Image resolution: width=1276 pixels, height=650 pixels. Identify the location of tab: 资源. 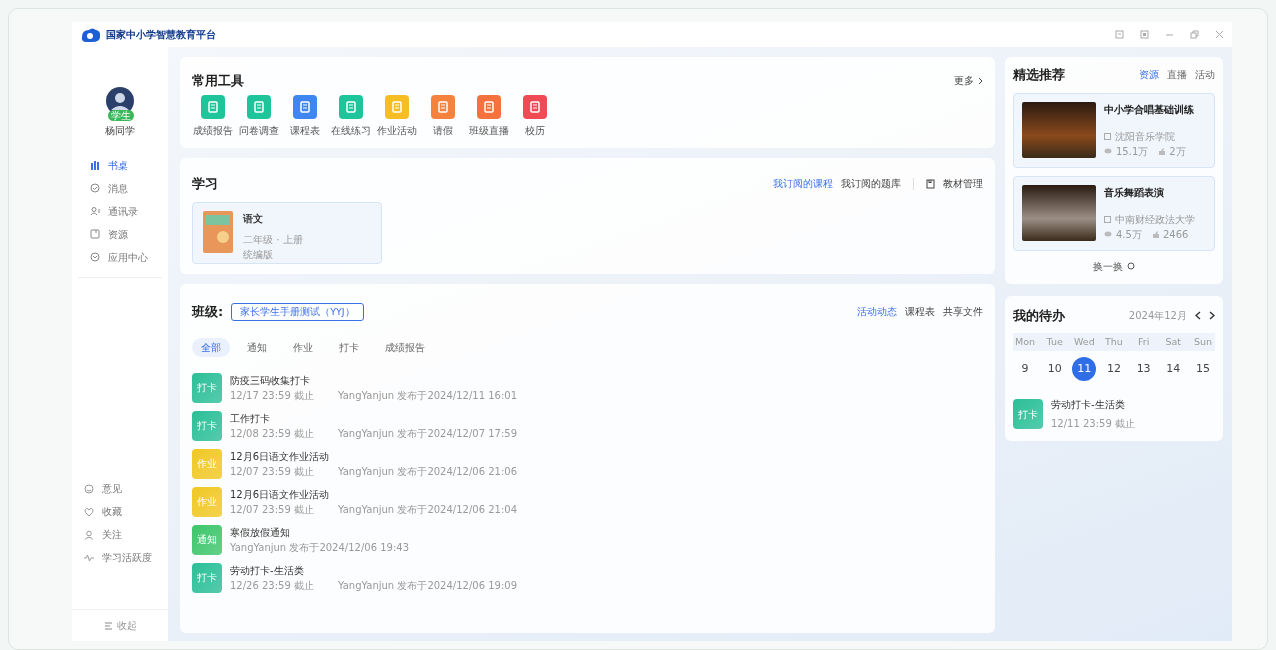
(1149, 75).